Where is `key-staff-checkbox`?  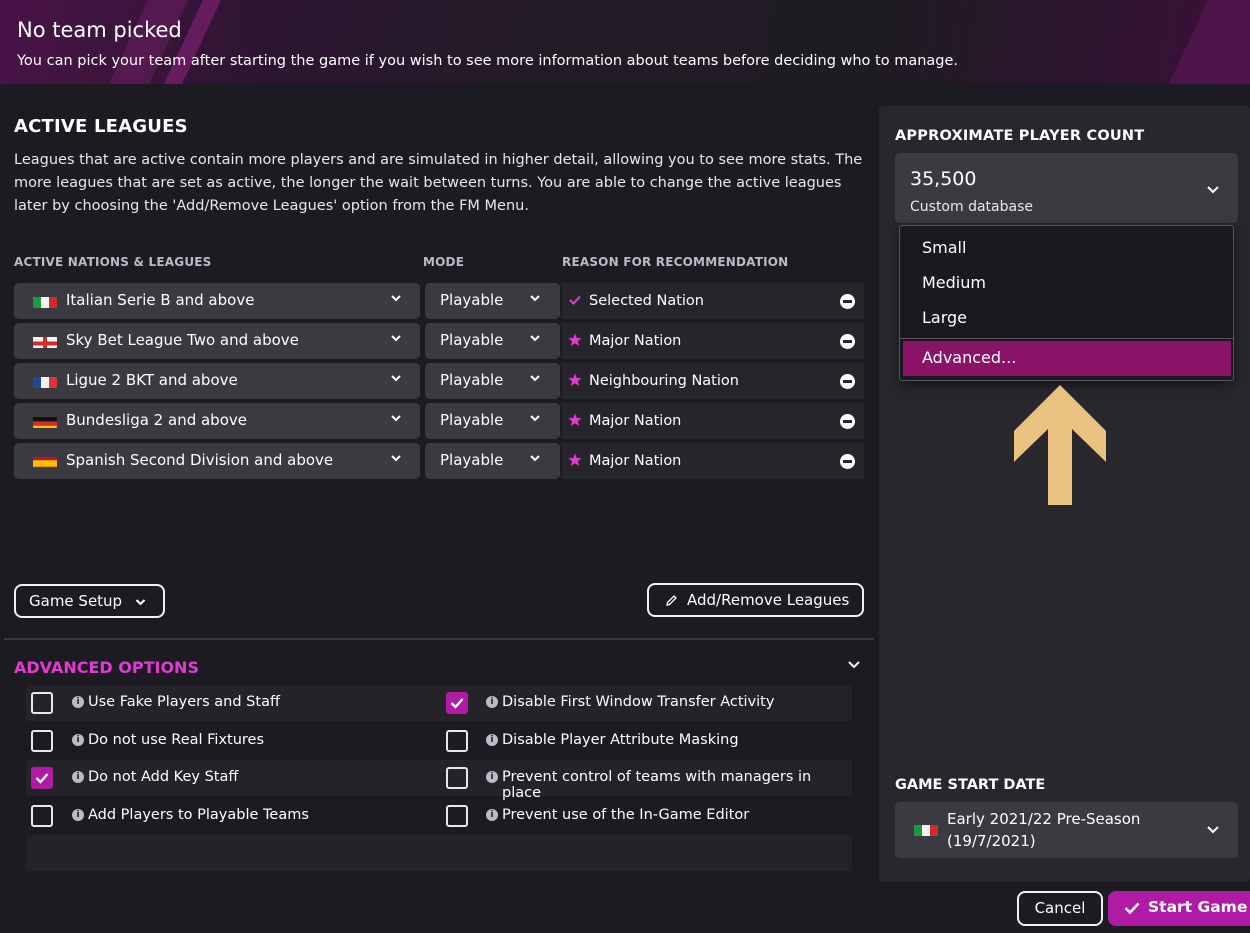 key-staff-checkbox is located at coordinates (42, 778).